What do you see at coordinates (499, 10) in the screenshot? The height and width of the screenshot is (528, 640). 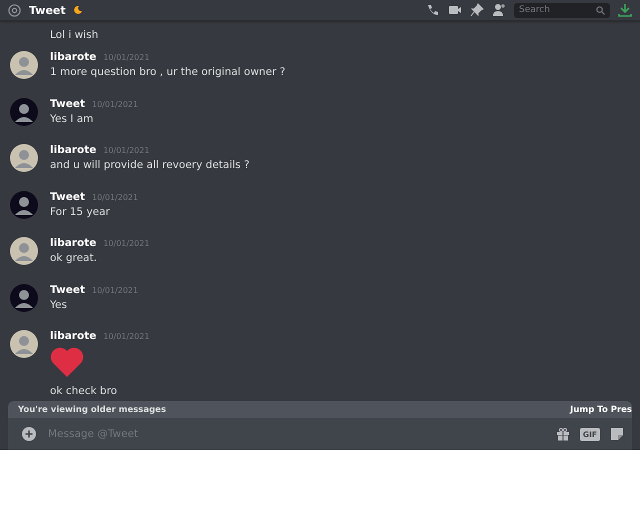 I see `person-add-icon` at bounding box center [499, 10].